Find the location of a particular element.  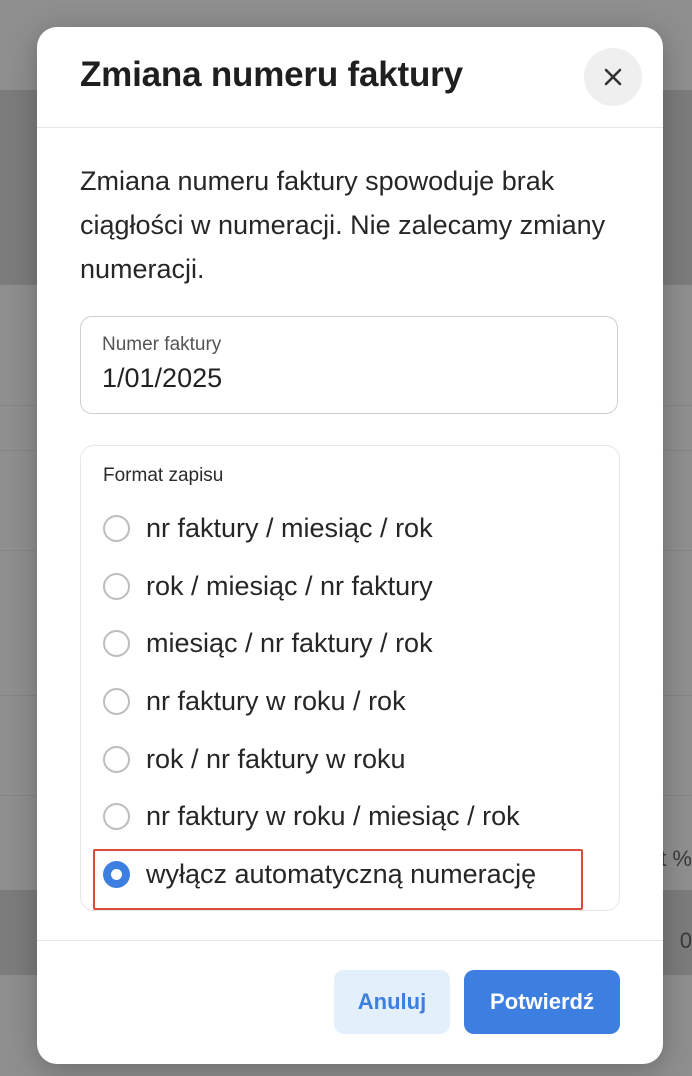

format-option-month-invoice-year: miesiąc / nr faktury / rok is located at coordinates (268, 643).